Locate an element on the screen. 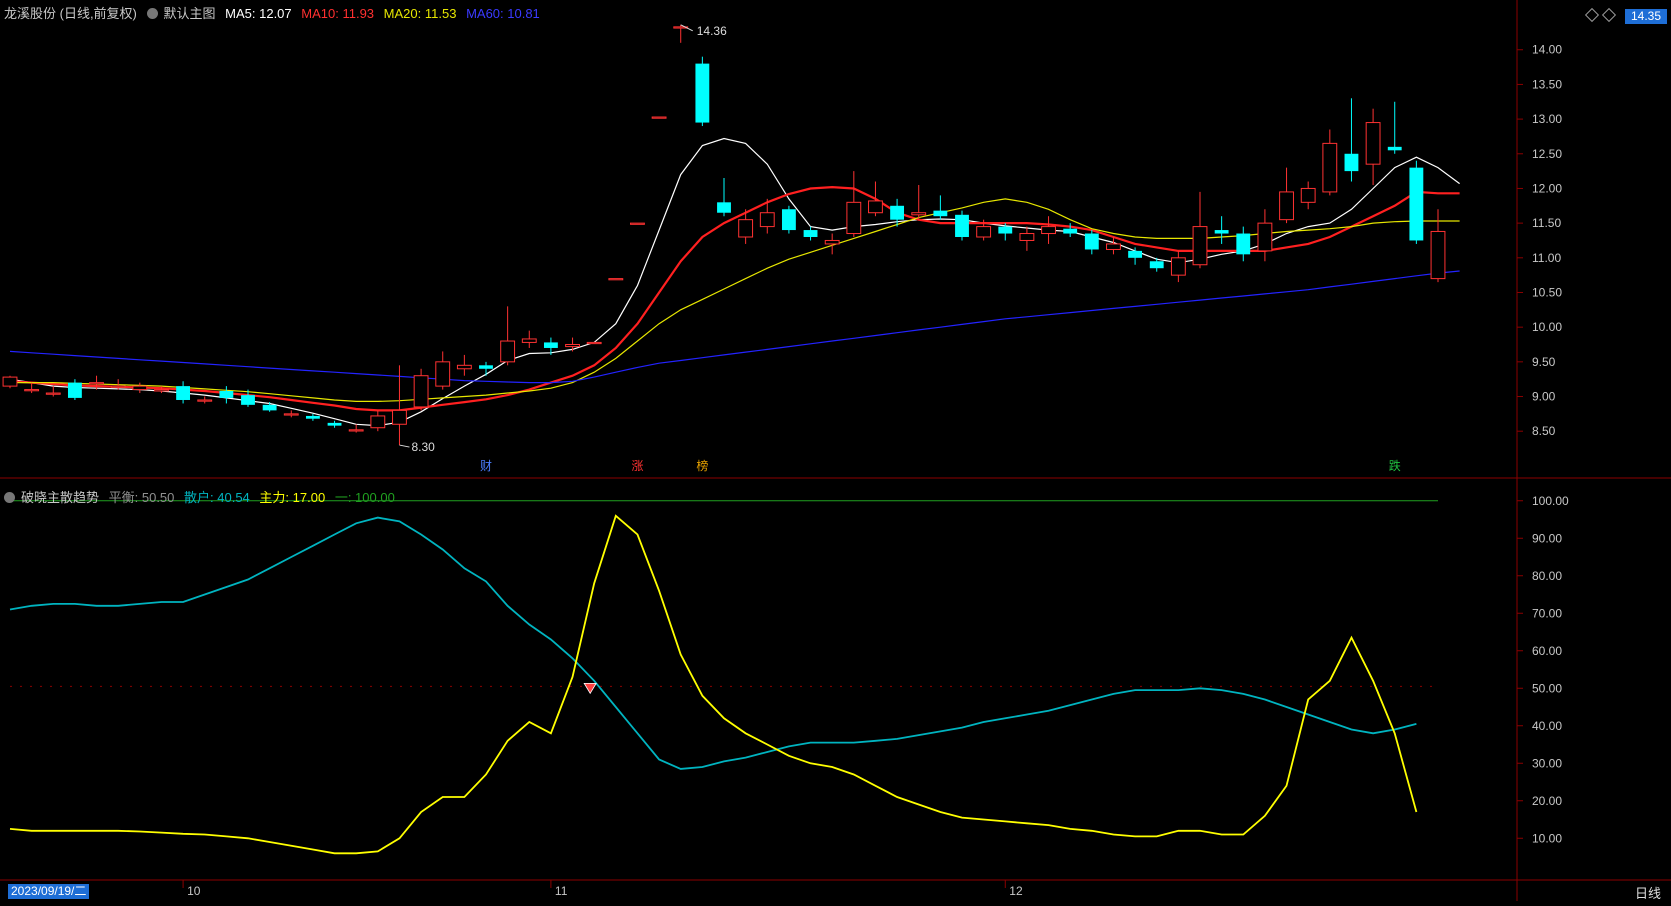 This screenshot has width=1671, height=906. ma-line-ma60 is located at coordinates (734, 327).